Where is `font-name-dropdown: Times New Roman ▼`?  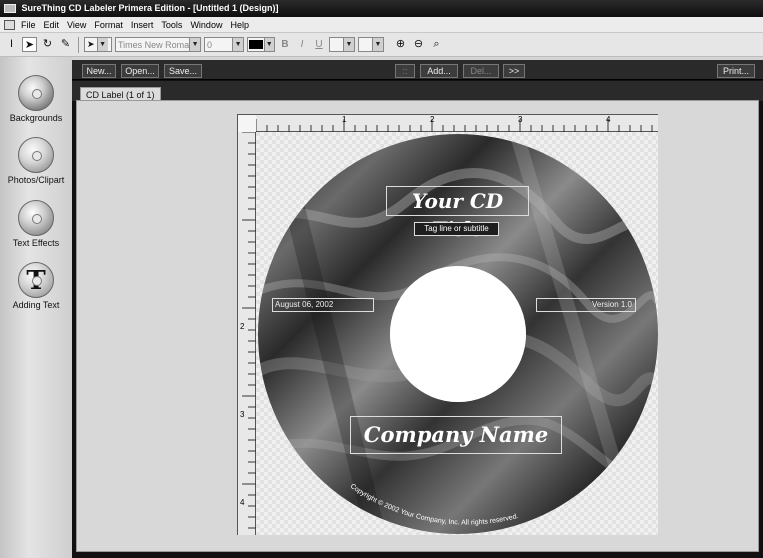 font-name-dropdown: Times New Roman ▼ is located at coordinates (158, 44).